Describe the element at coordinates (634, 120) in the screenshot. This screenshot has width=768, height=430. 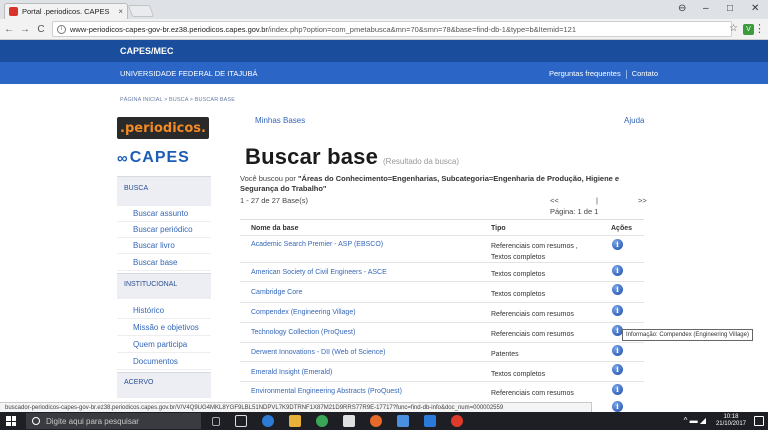
I see `ajuda-link: Ajuda` at that location.